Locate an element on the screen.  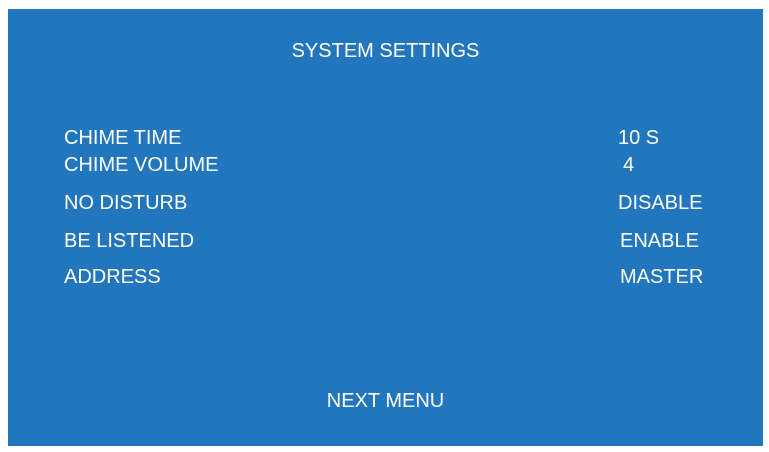
setting-row-address: ADDRESS MASTER is located at coordinates (385, 277).